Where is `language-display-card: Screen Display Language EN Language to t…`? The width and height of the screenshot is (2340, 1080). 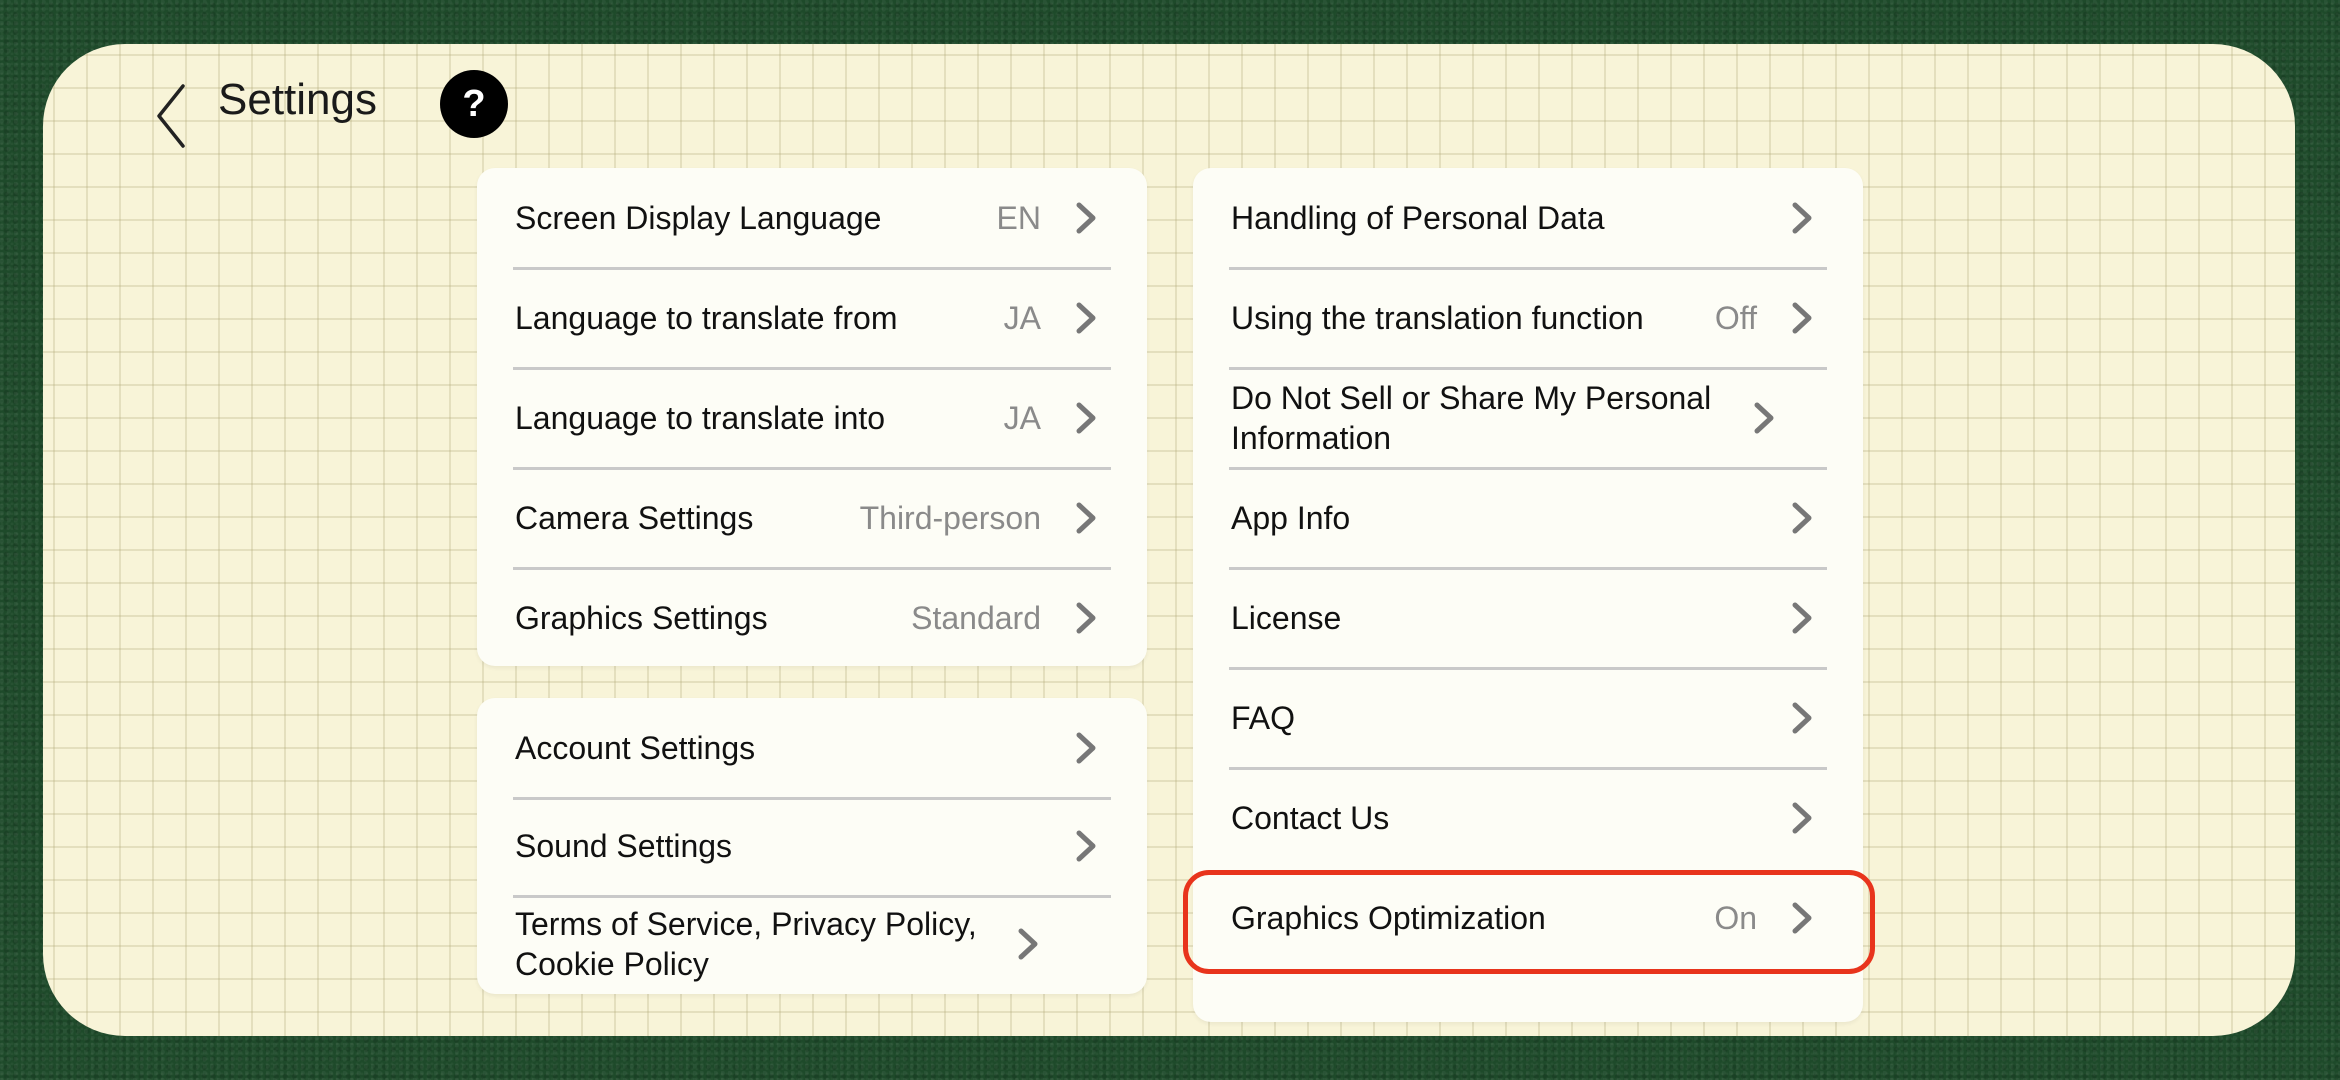
language-display-card: Screen Display Language EN Language to t… is located at coordinates (812, 417).